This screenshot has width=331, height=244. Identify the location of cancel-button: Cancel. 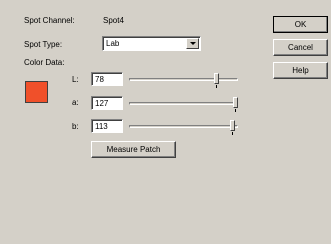
(300, 47).